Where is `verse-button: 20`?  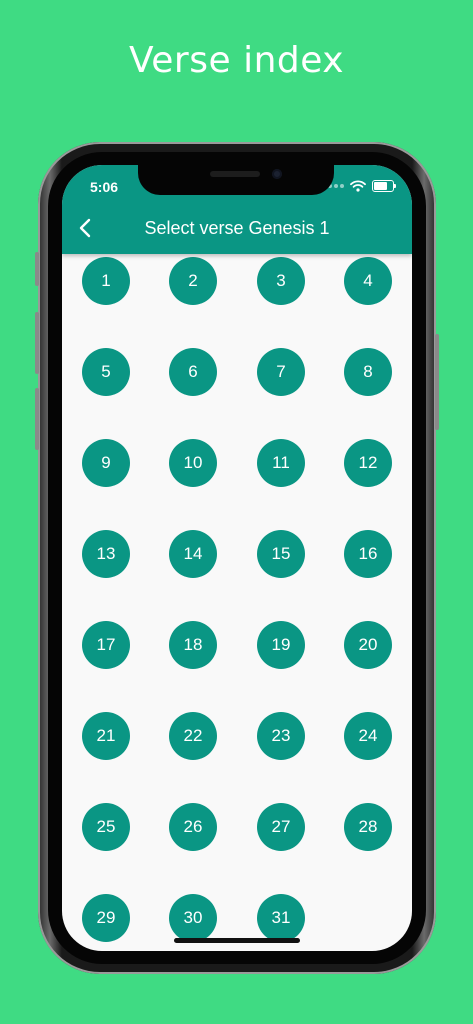 verse-button: 20 is located at coordinates (368, 645).